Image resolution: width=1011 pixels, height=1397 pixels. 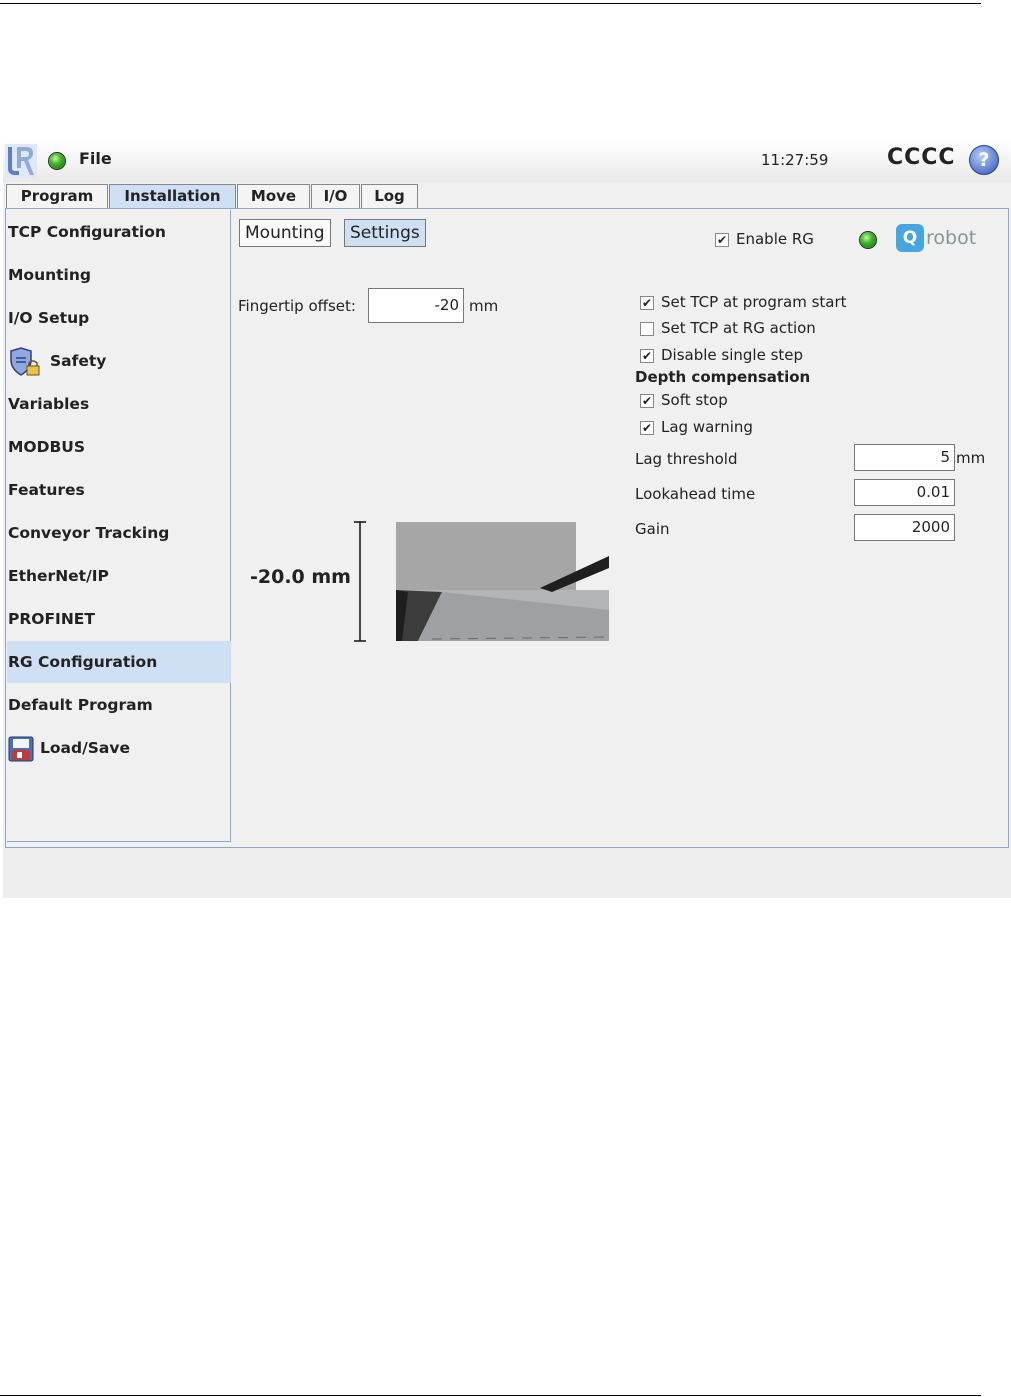 What do you see at coordinates (172, 196) in the screenshot?
I see `tab-installation: Installation` at bounding box center [172, 196].